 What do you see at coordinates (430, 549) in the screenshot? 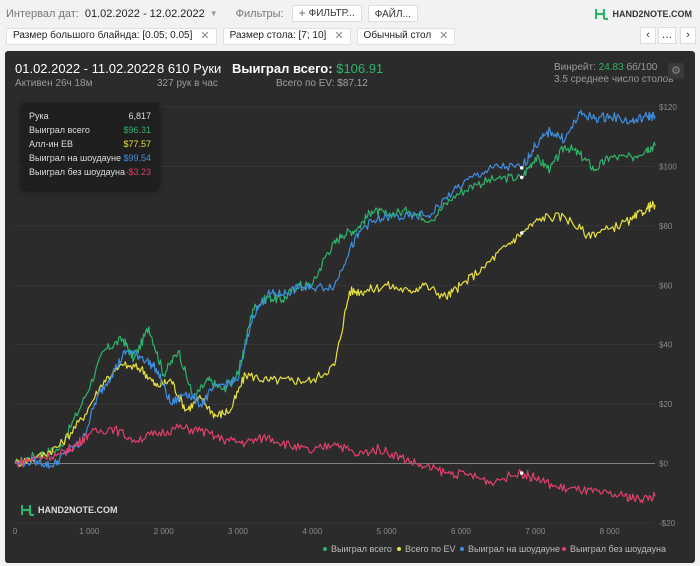
I see `legend-label: Всего по EV` at bounding box center [430, 549].